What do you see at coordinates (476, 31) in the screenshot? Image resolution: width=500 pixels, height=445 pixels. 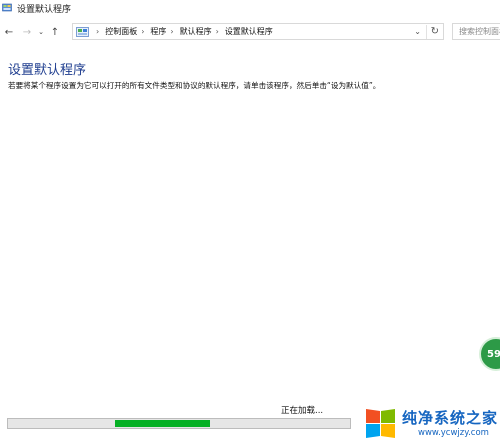 I see `search-input: 搜索控制面板` at bounding box center [476, 31].